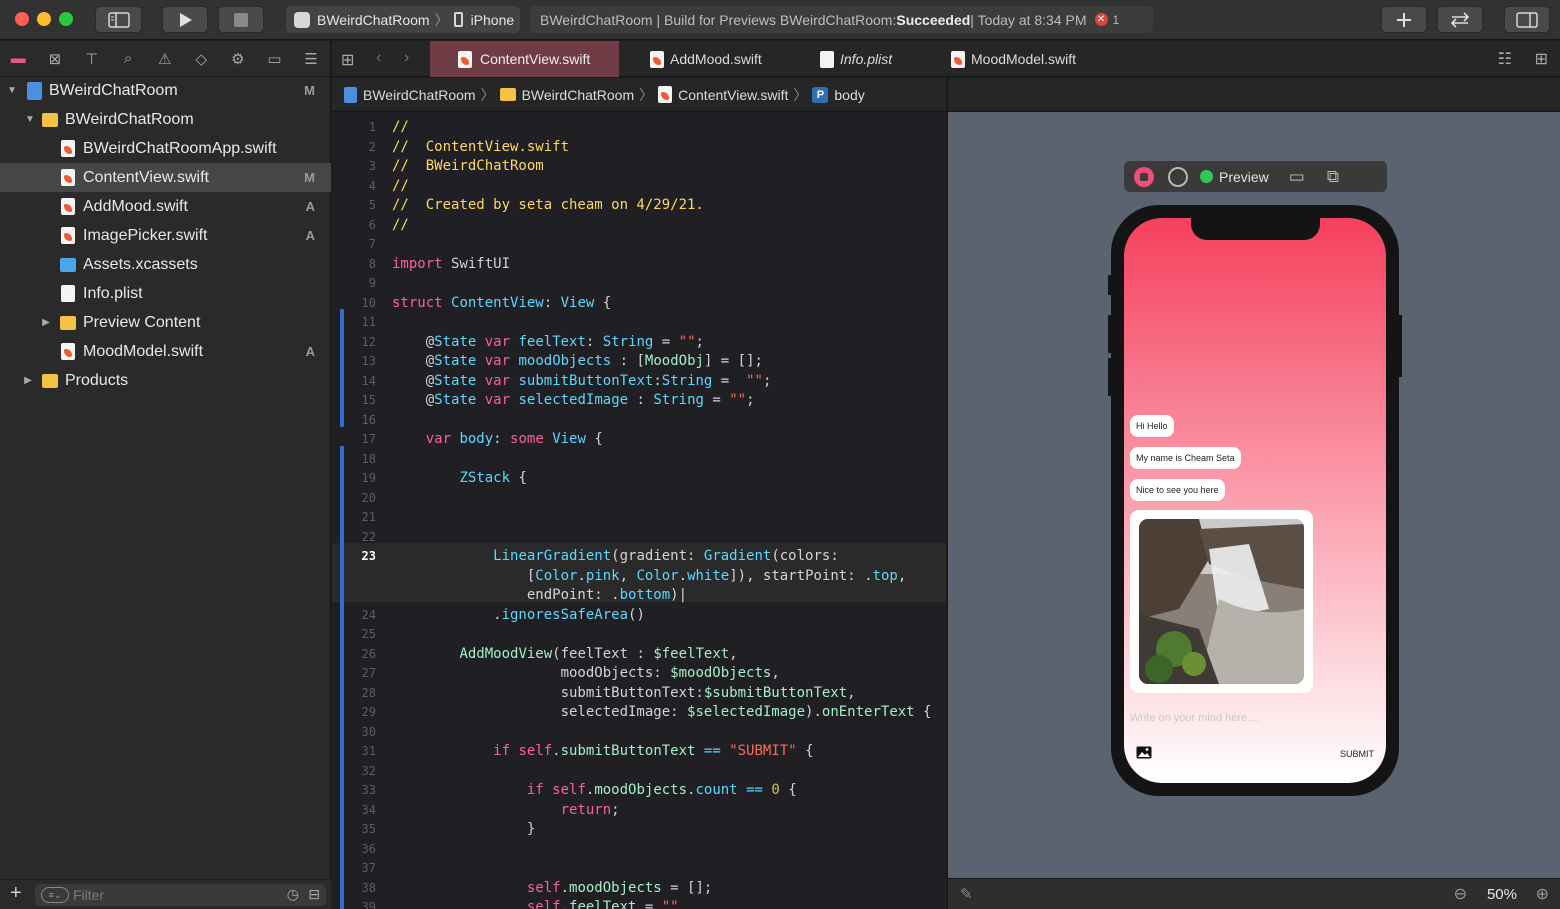  I want to click on tree-item-file: ImagePicker.swift A, so click(165, 235).